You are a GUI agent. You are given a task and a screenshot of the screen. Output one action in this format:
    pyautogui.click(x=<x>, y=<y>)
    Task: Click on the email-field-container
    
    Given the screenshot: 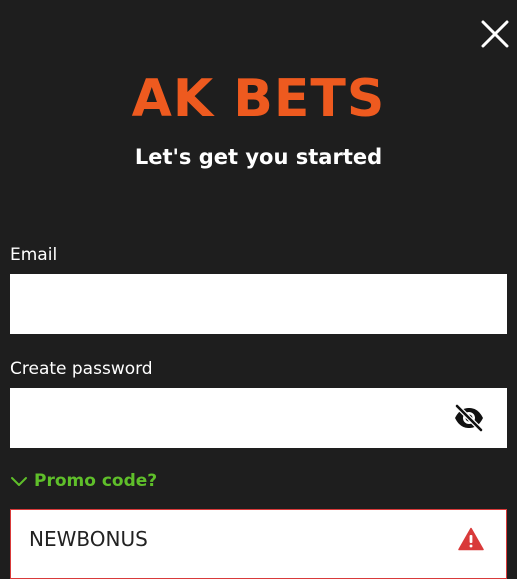 What is the action you would take?
    pyautogui.click(x=258, y=304)
    